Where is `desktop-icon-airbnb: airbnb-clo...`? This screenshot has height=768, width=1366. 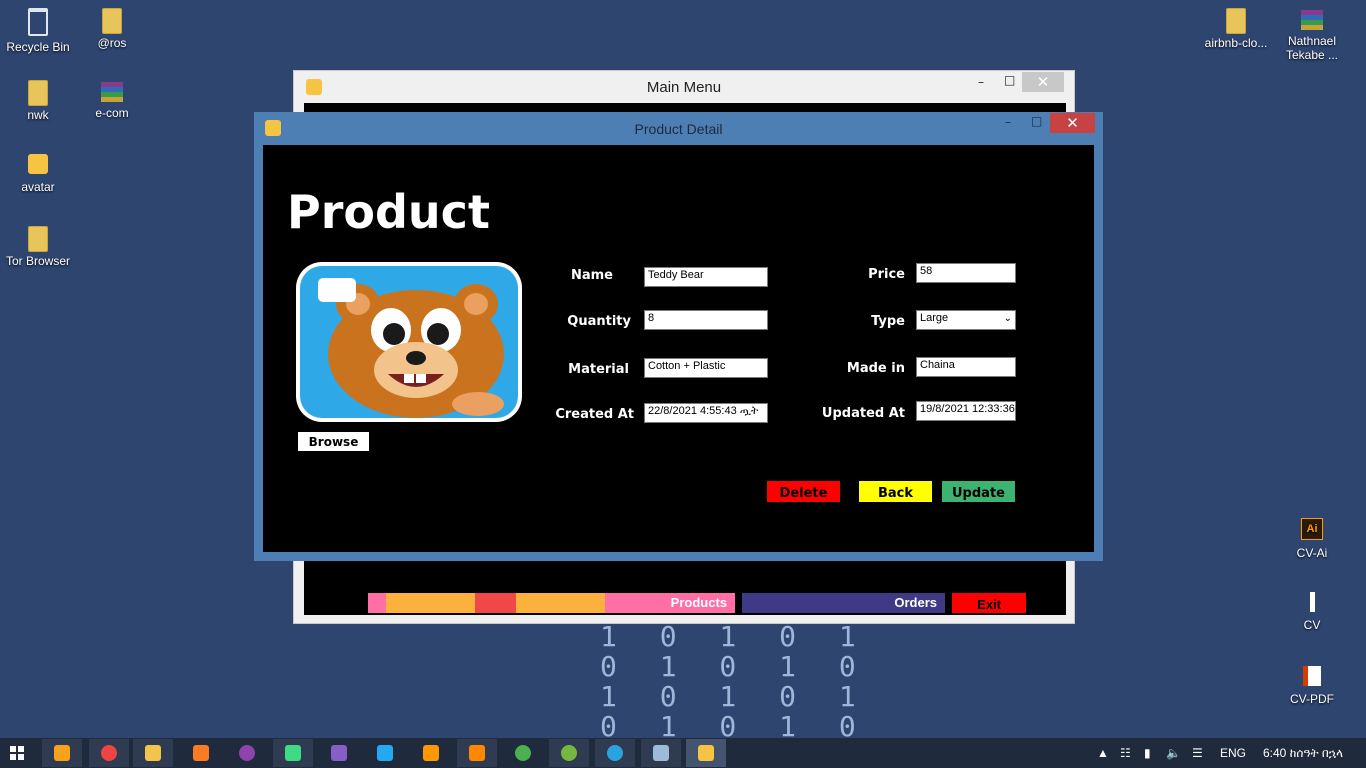
desktop-icon-airbnb: airbnb-clo... is located at coordinates (1236, 28).